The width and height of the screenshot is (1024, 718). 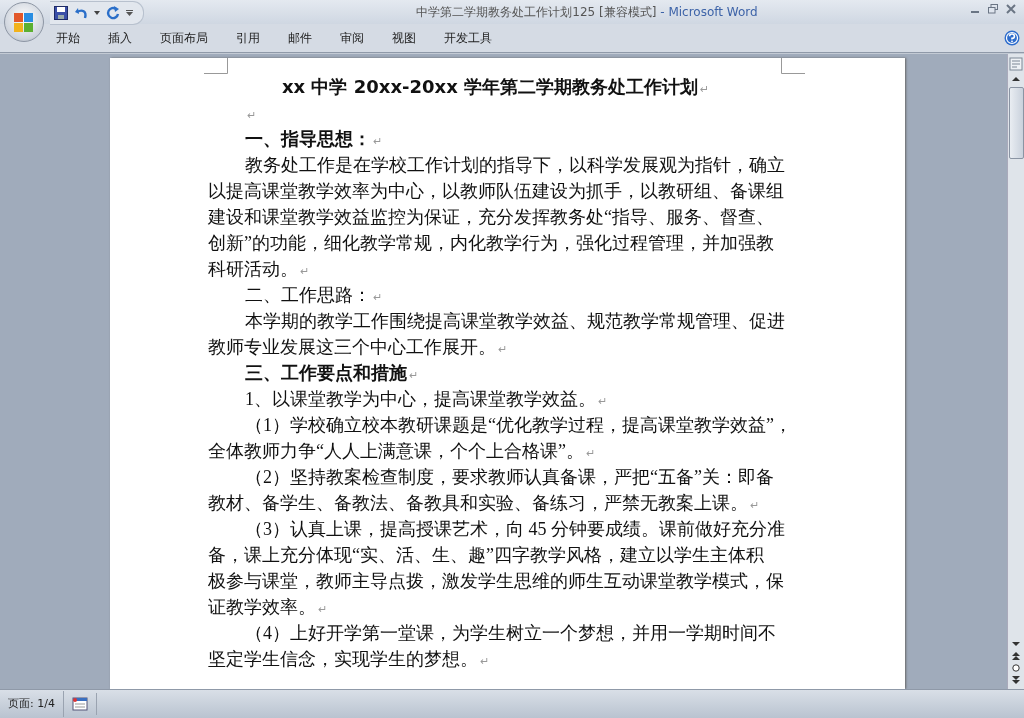 I want to click on section-heading: 三、工作要点和措施↵, so click(x=331, y=373).